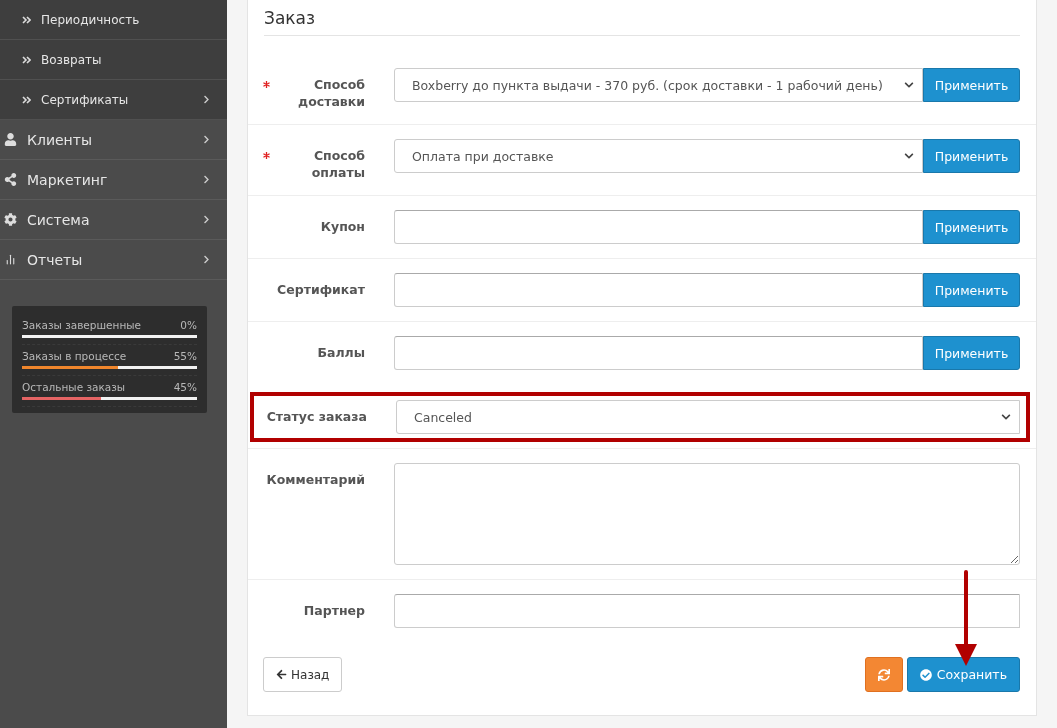  What do you see at coordinates (642, 18) in the screenshot?
I see `panel-title: Заказ` at bounding box center [642, 18].